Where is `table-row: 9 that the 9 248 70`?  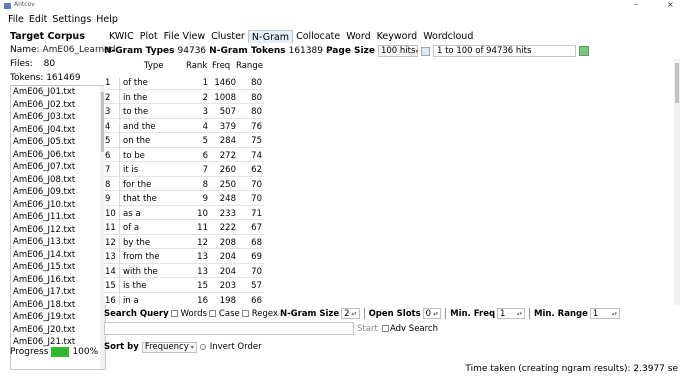
table-row: 9 that the 9 248 70 is located at coordinates (184, 199).